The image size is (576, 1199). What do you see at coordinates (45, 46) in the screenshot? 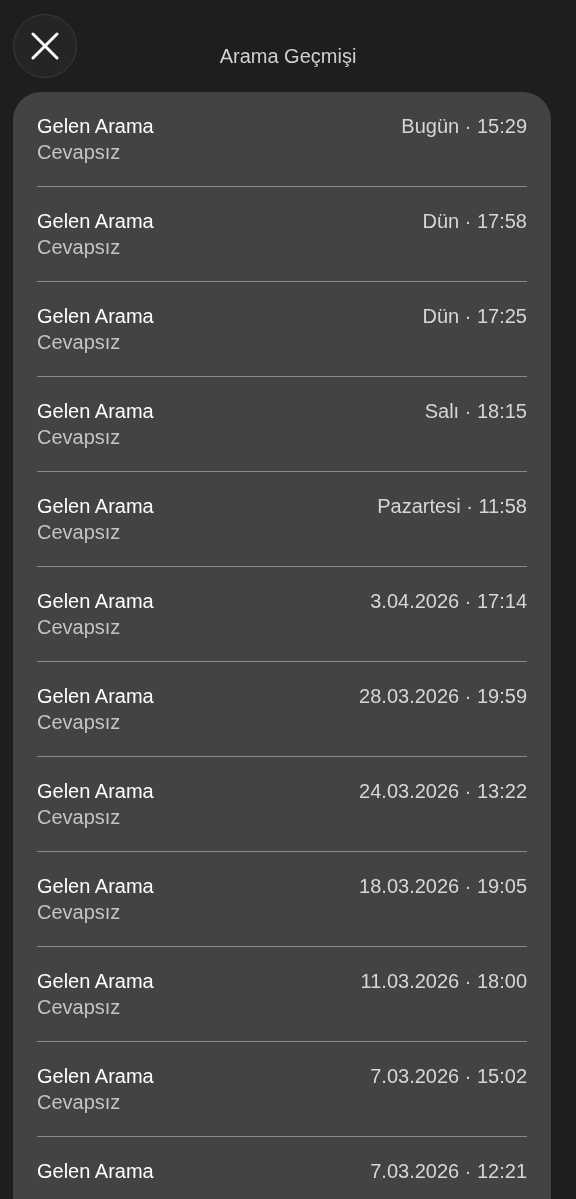
I see `close-icon` at bounding box center [45, 46].